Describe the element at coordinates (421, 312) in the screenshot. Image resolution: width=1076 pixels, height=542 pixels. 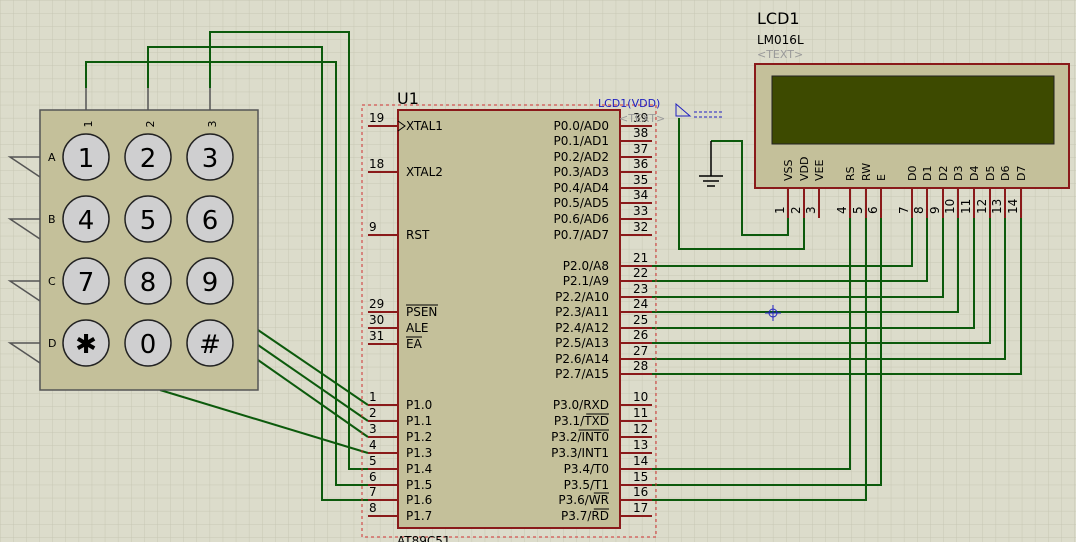
I see `mcu-pin-name: PSEN` at that location.